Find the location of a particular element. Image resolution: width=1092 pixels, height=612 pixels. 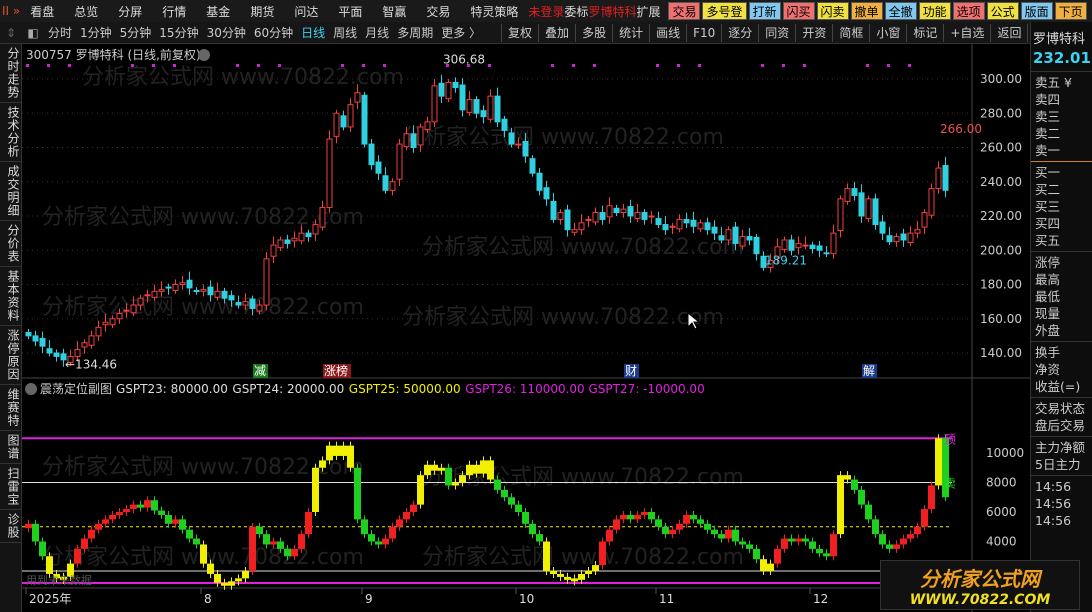

tool-F10: F10 is located at coordinates (704, 33).